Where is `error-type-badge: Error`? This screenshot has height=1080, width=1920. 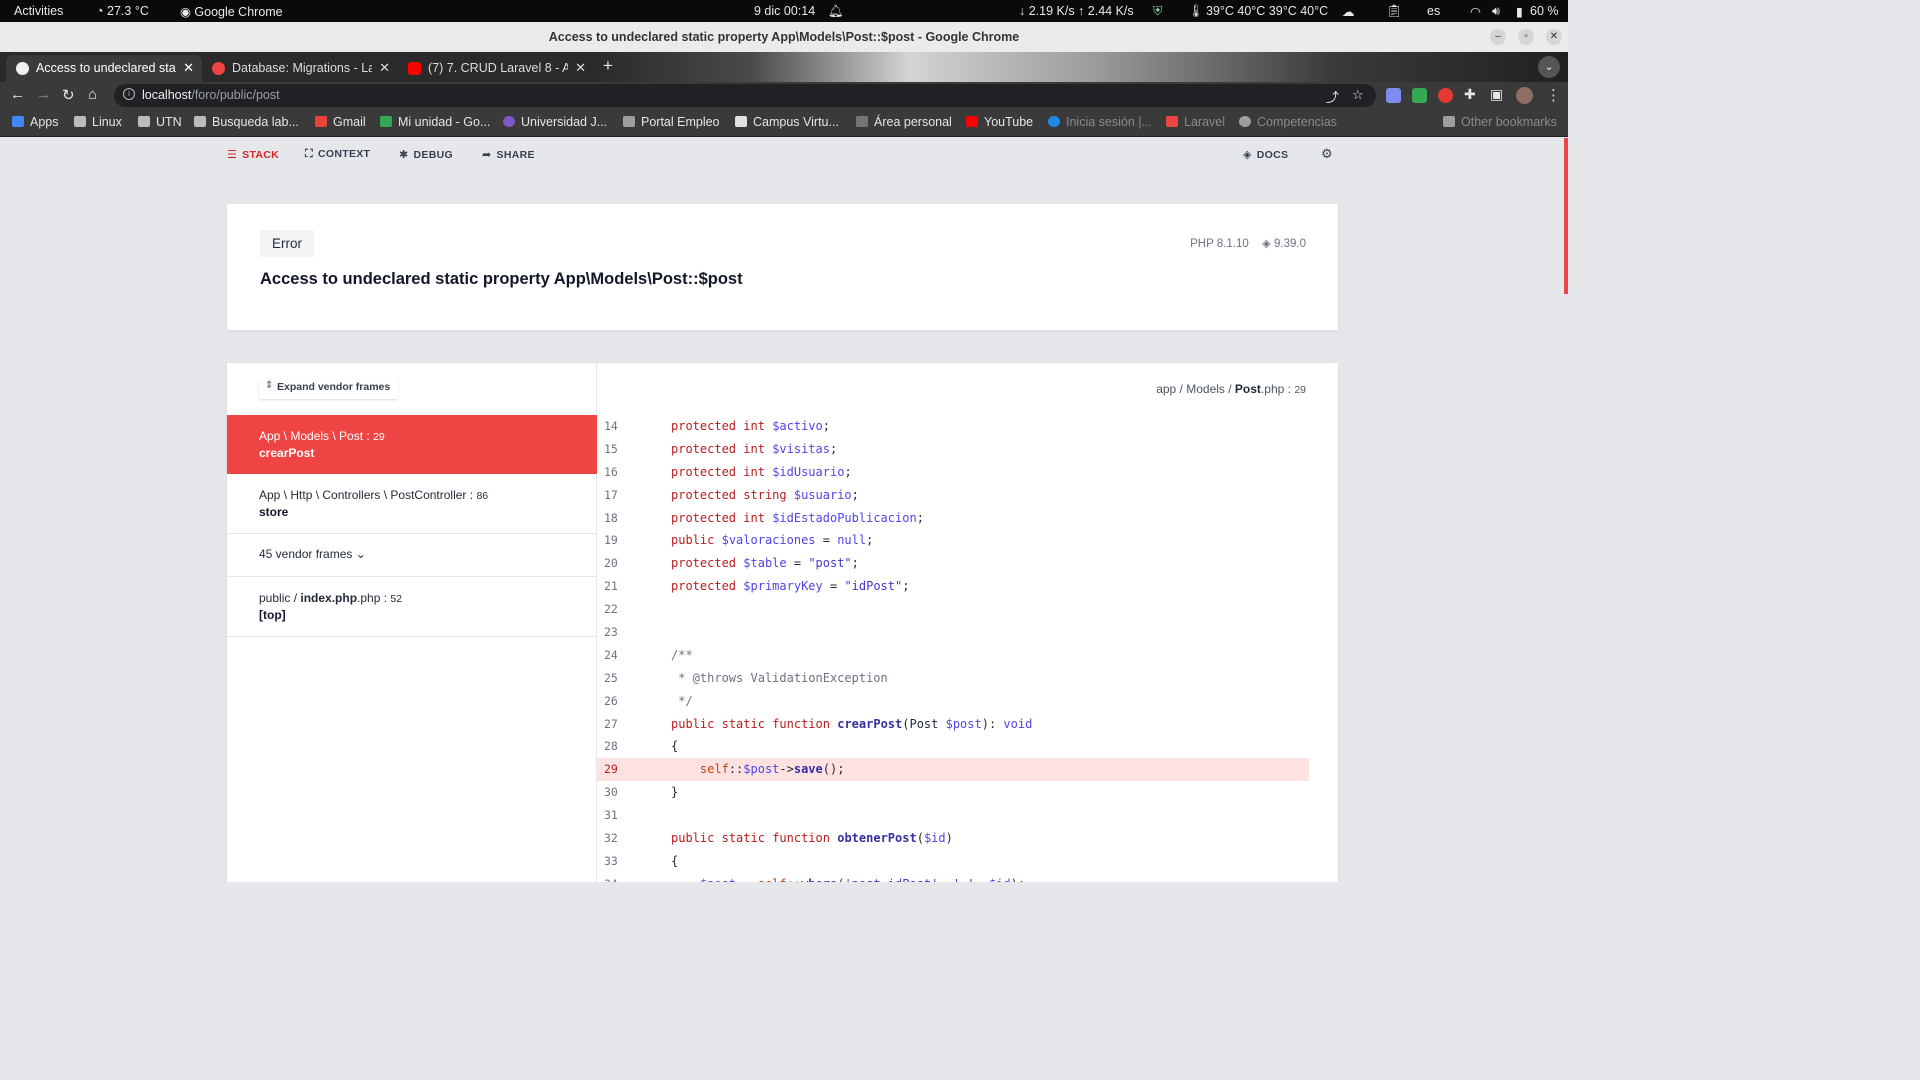 error-type-badge: Error is located at coordinates (287, 243).